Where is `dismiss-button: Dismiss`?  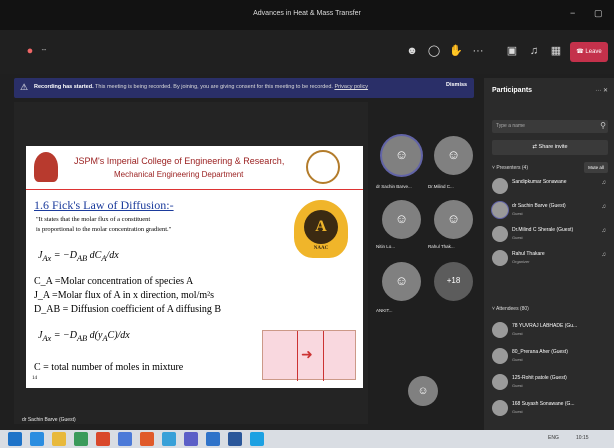 dismiss-button: Dismiss is located at coordinates (456, 85).